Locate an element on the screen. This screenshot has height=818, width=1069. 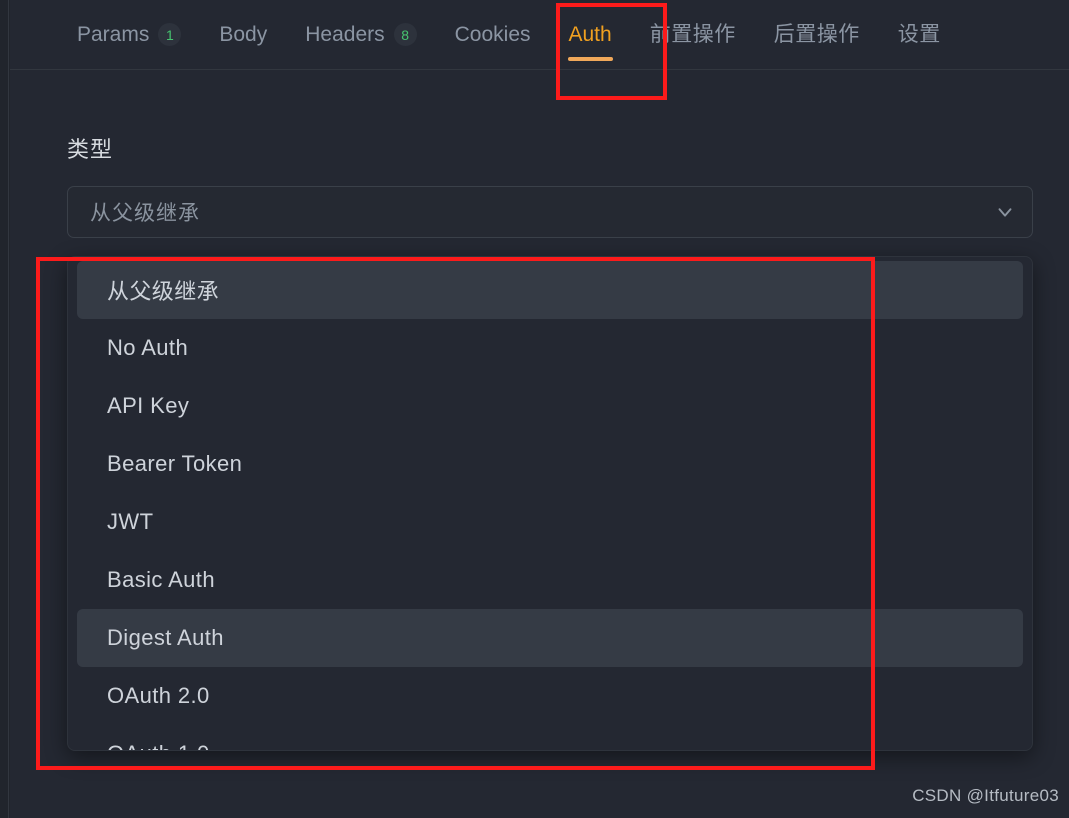
dropdown-option: Bearer Token is located at coordinates (550, 464).